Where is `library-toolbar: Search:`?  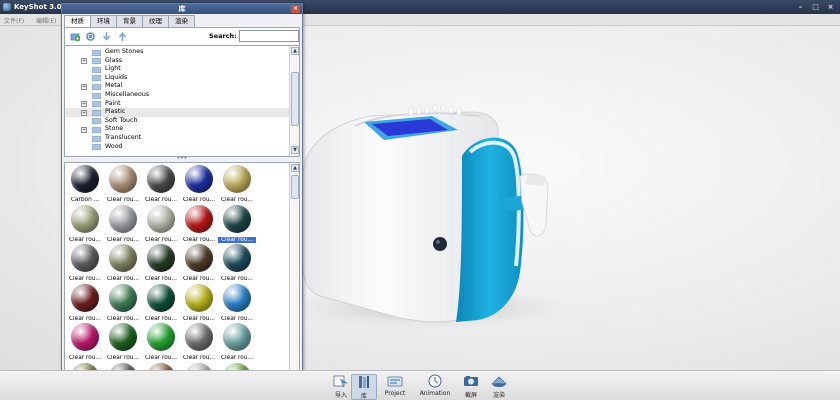 library-toolbar: Search: is located at coordinates (182, 36).